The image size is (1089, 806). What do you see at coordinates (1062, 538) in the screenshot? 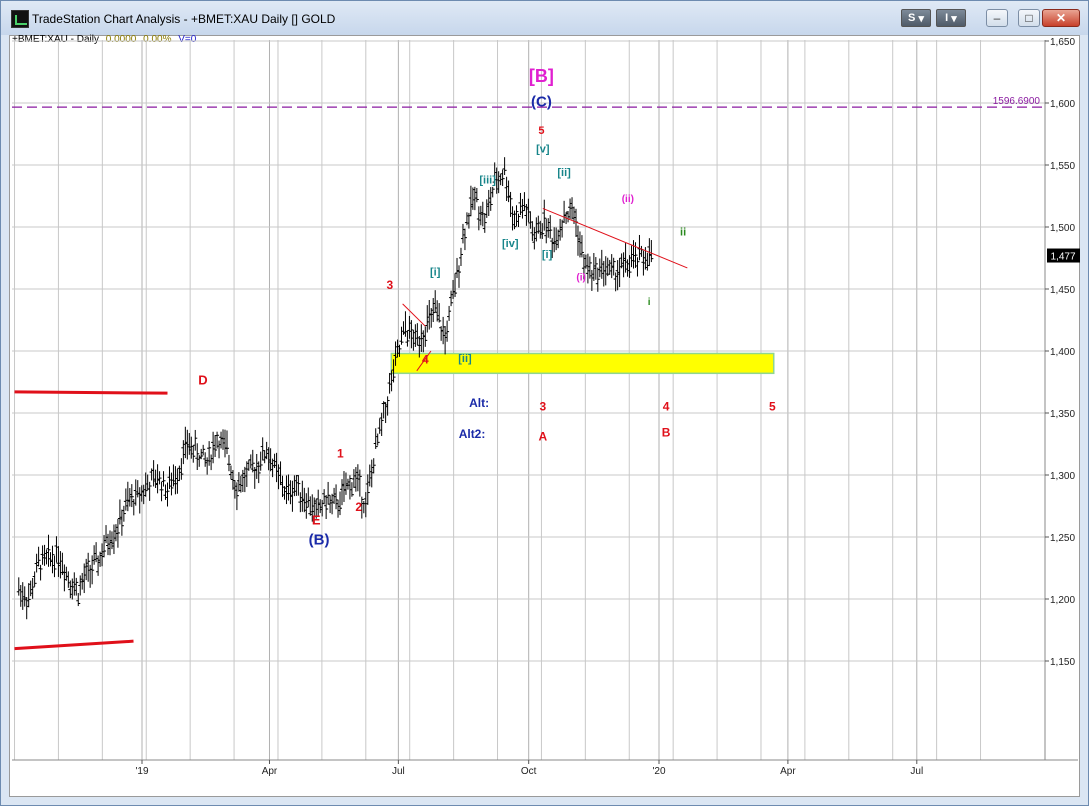
I see `price-tick-label: 1,250` at bounding box center [1062, 538].